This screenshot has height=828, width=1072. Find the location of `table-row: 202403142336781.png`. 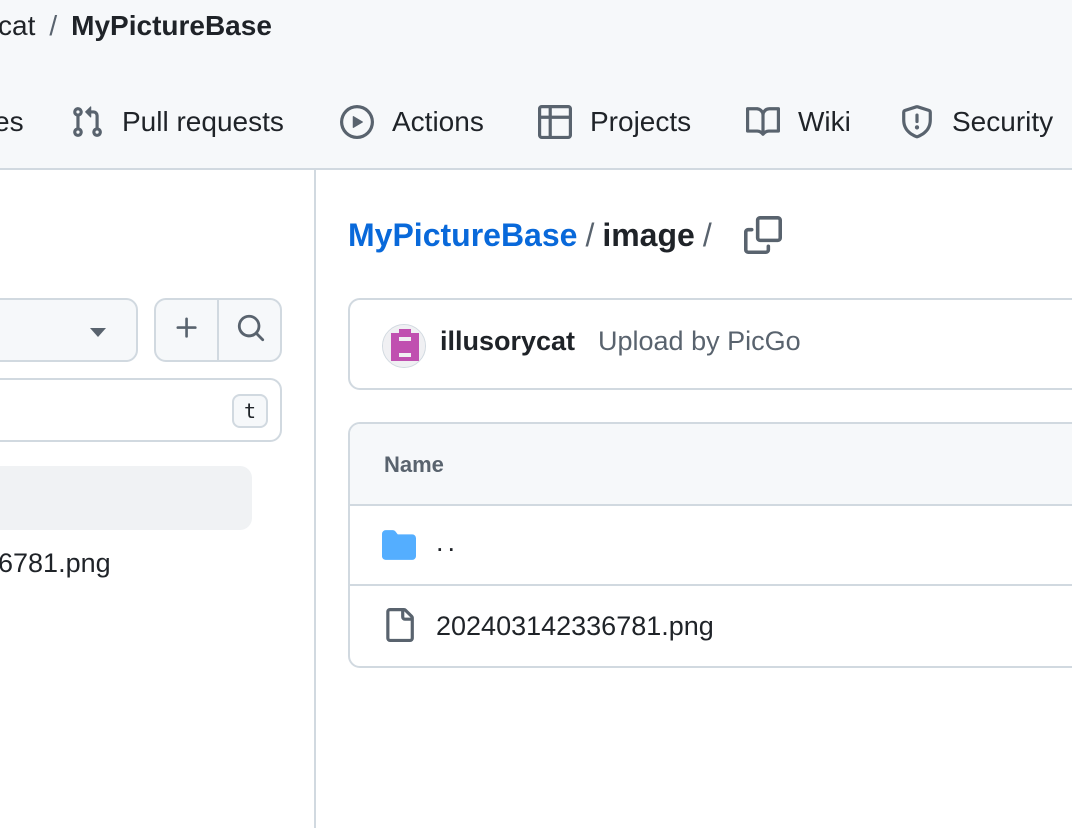

table-row: 202403142336781.png is located at coordinates (711, 626).